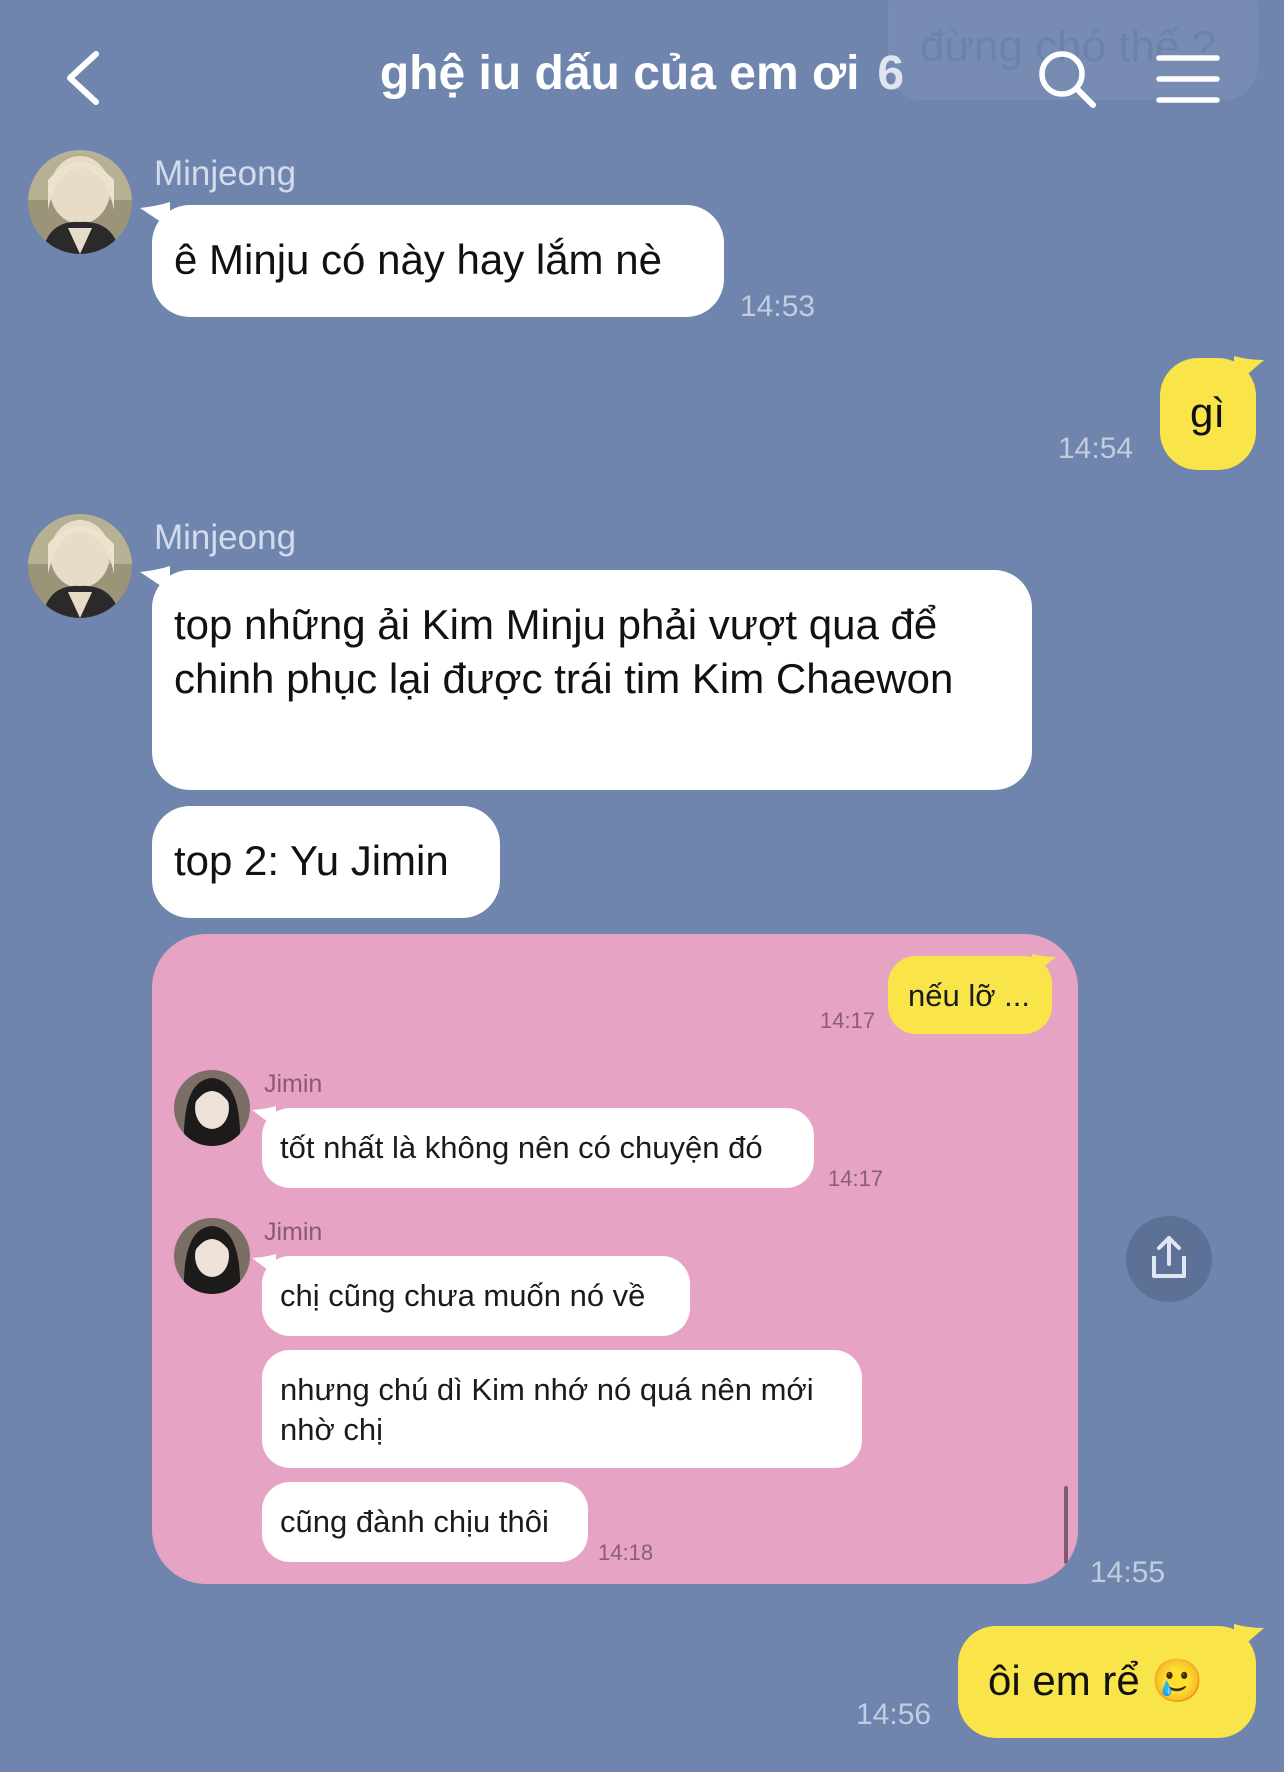  I want to click on message-bubble: cũng đành chịu thôi, so click(425, 1522).